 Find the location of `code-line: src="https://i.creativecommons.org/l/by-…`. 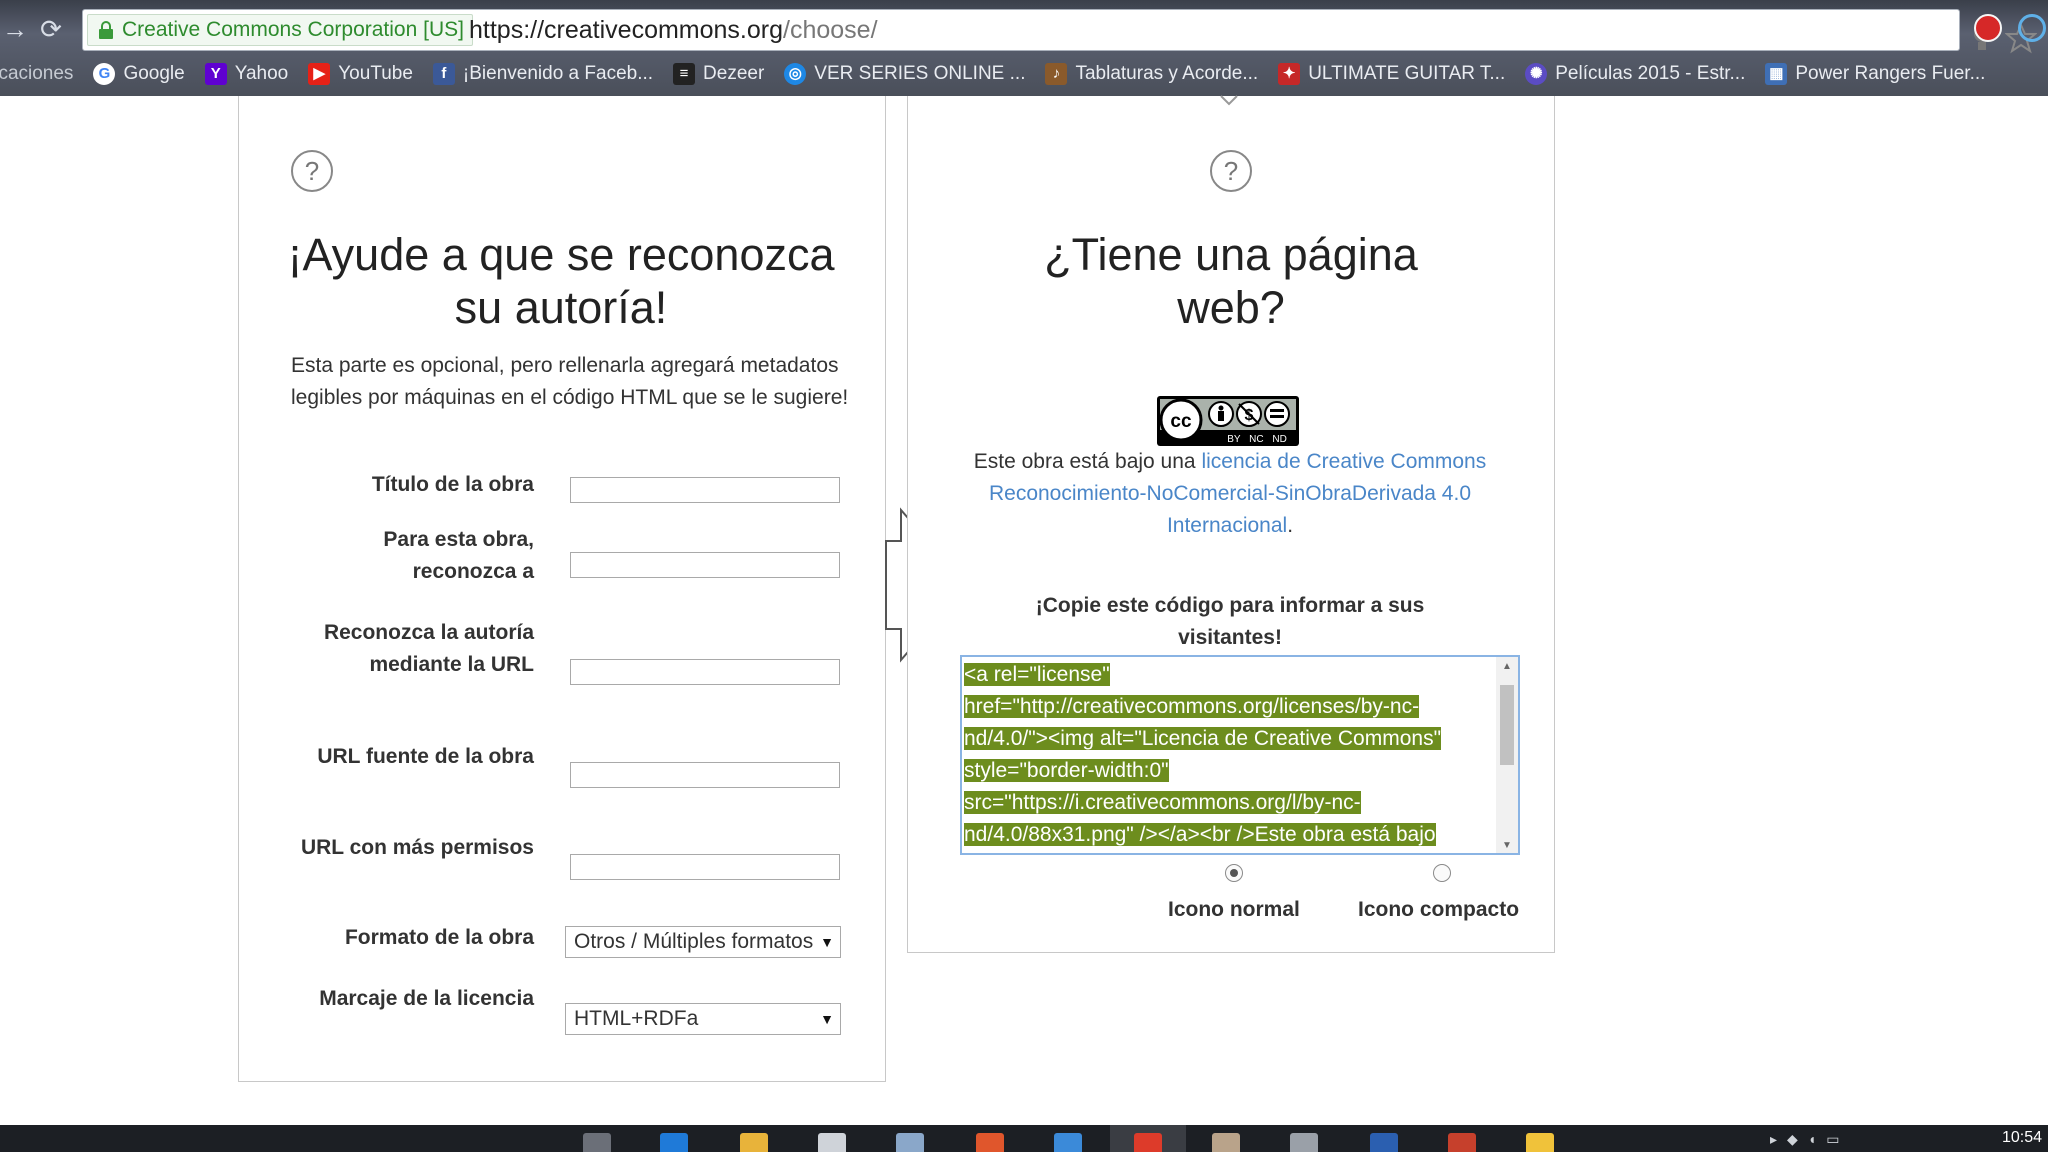

code-line: src="https://i.creativecommons.org/l/by-… is located at coordinates (1162, 802).